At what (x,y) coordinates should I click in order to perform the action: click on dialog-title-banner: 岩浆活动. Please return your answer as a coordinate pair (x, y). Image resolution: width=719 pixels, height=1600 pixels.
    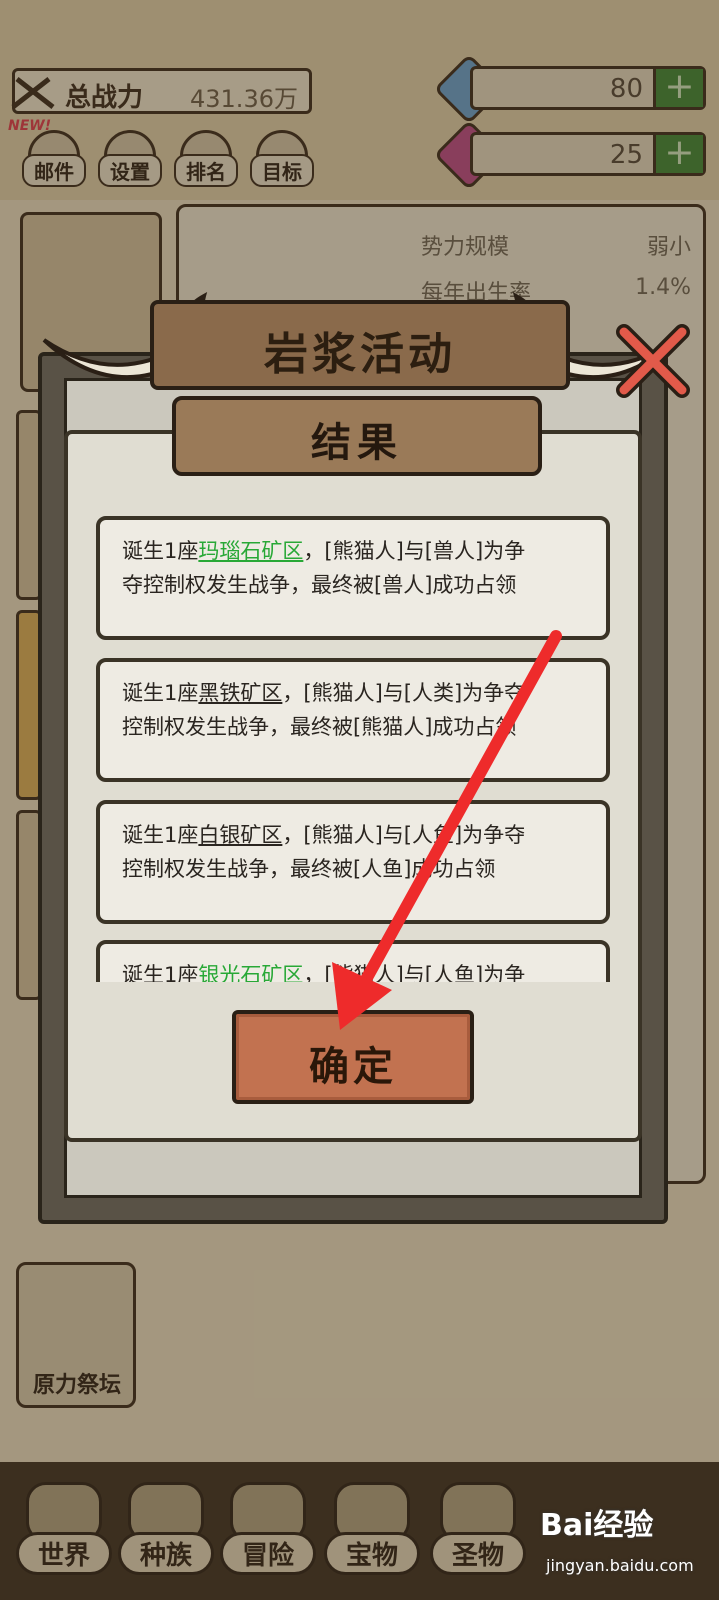
    Looking at the image, I should click on (360, 345).